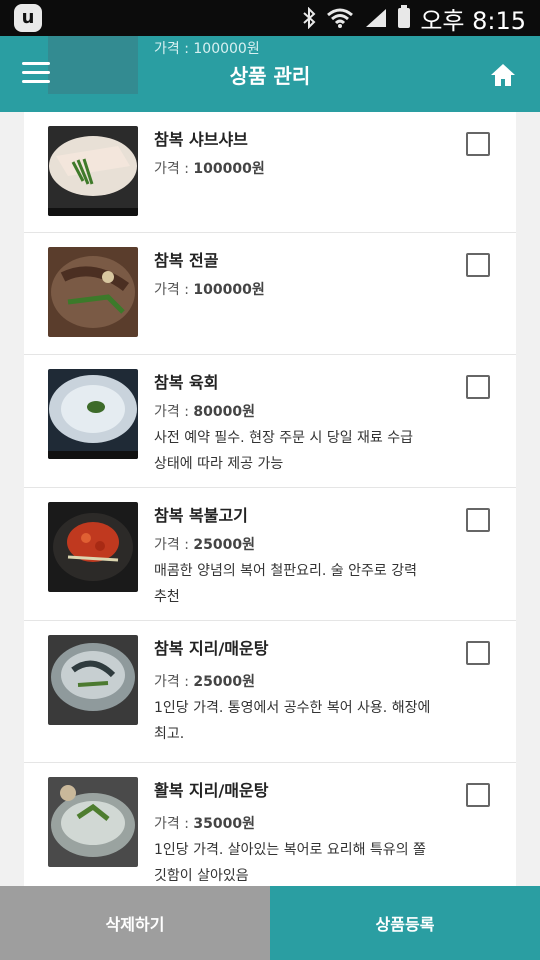 The image size is (540, 960). Describe the element at coordinates (135, 923) in the screenshot. I see `delete-button: 삭제하기` at that location.